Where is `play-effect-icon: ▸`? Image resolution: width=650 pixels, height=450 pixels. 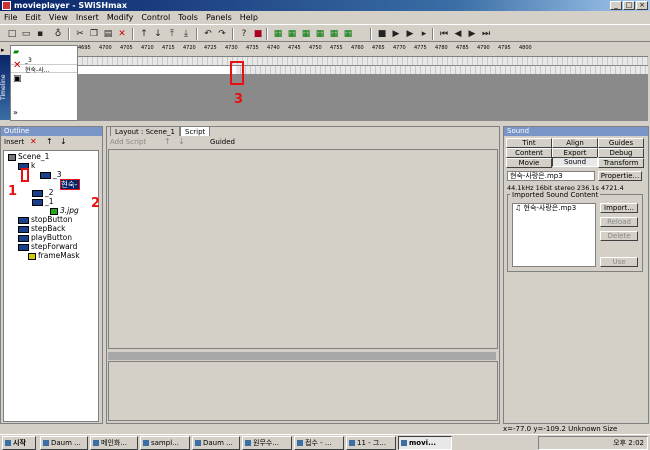
play-effect-icon: ▸ is located at coordinates (424, 34).